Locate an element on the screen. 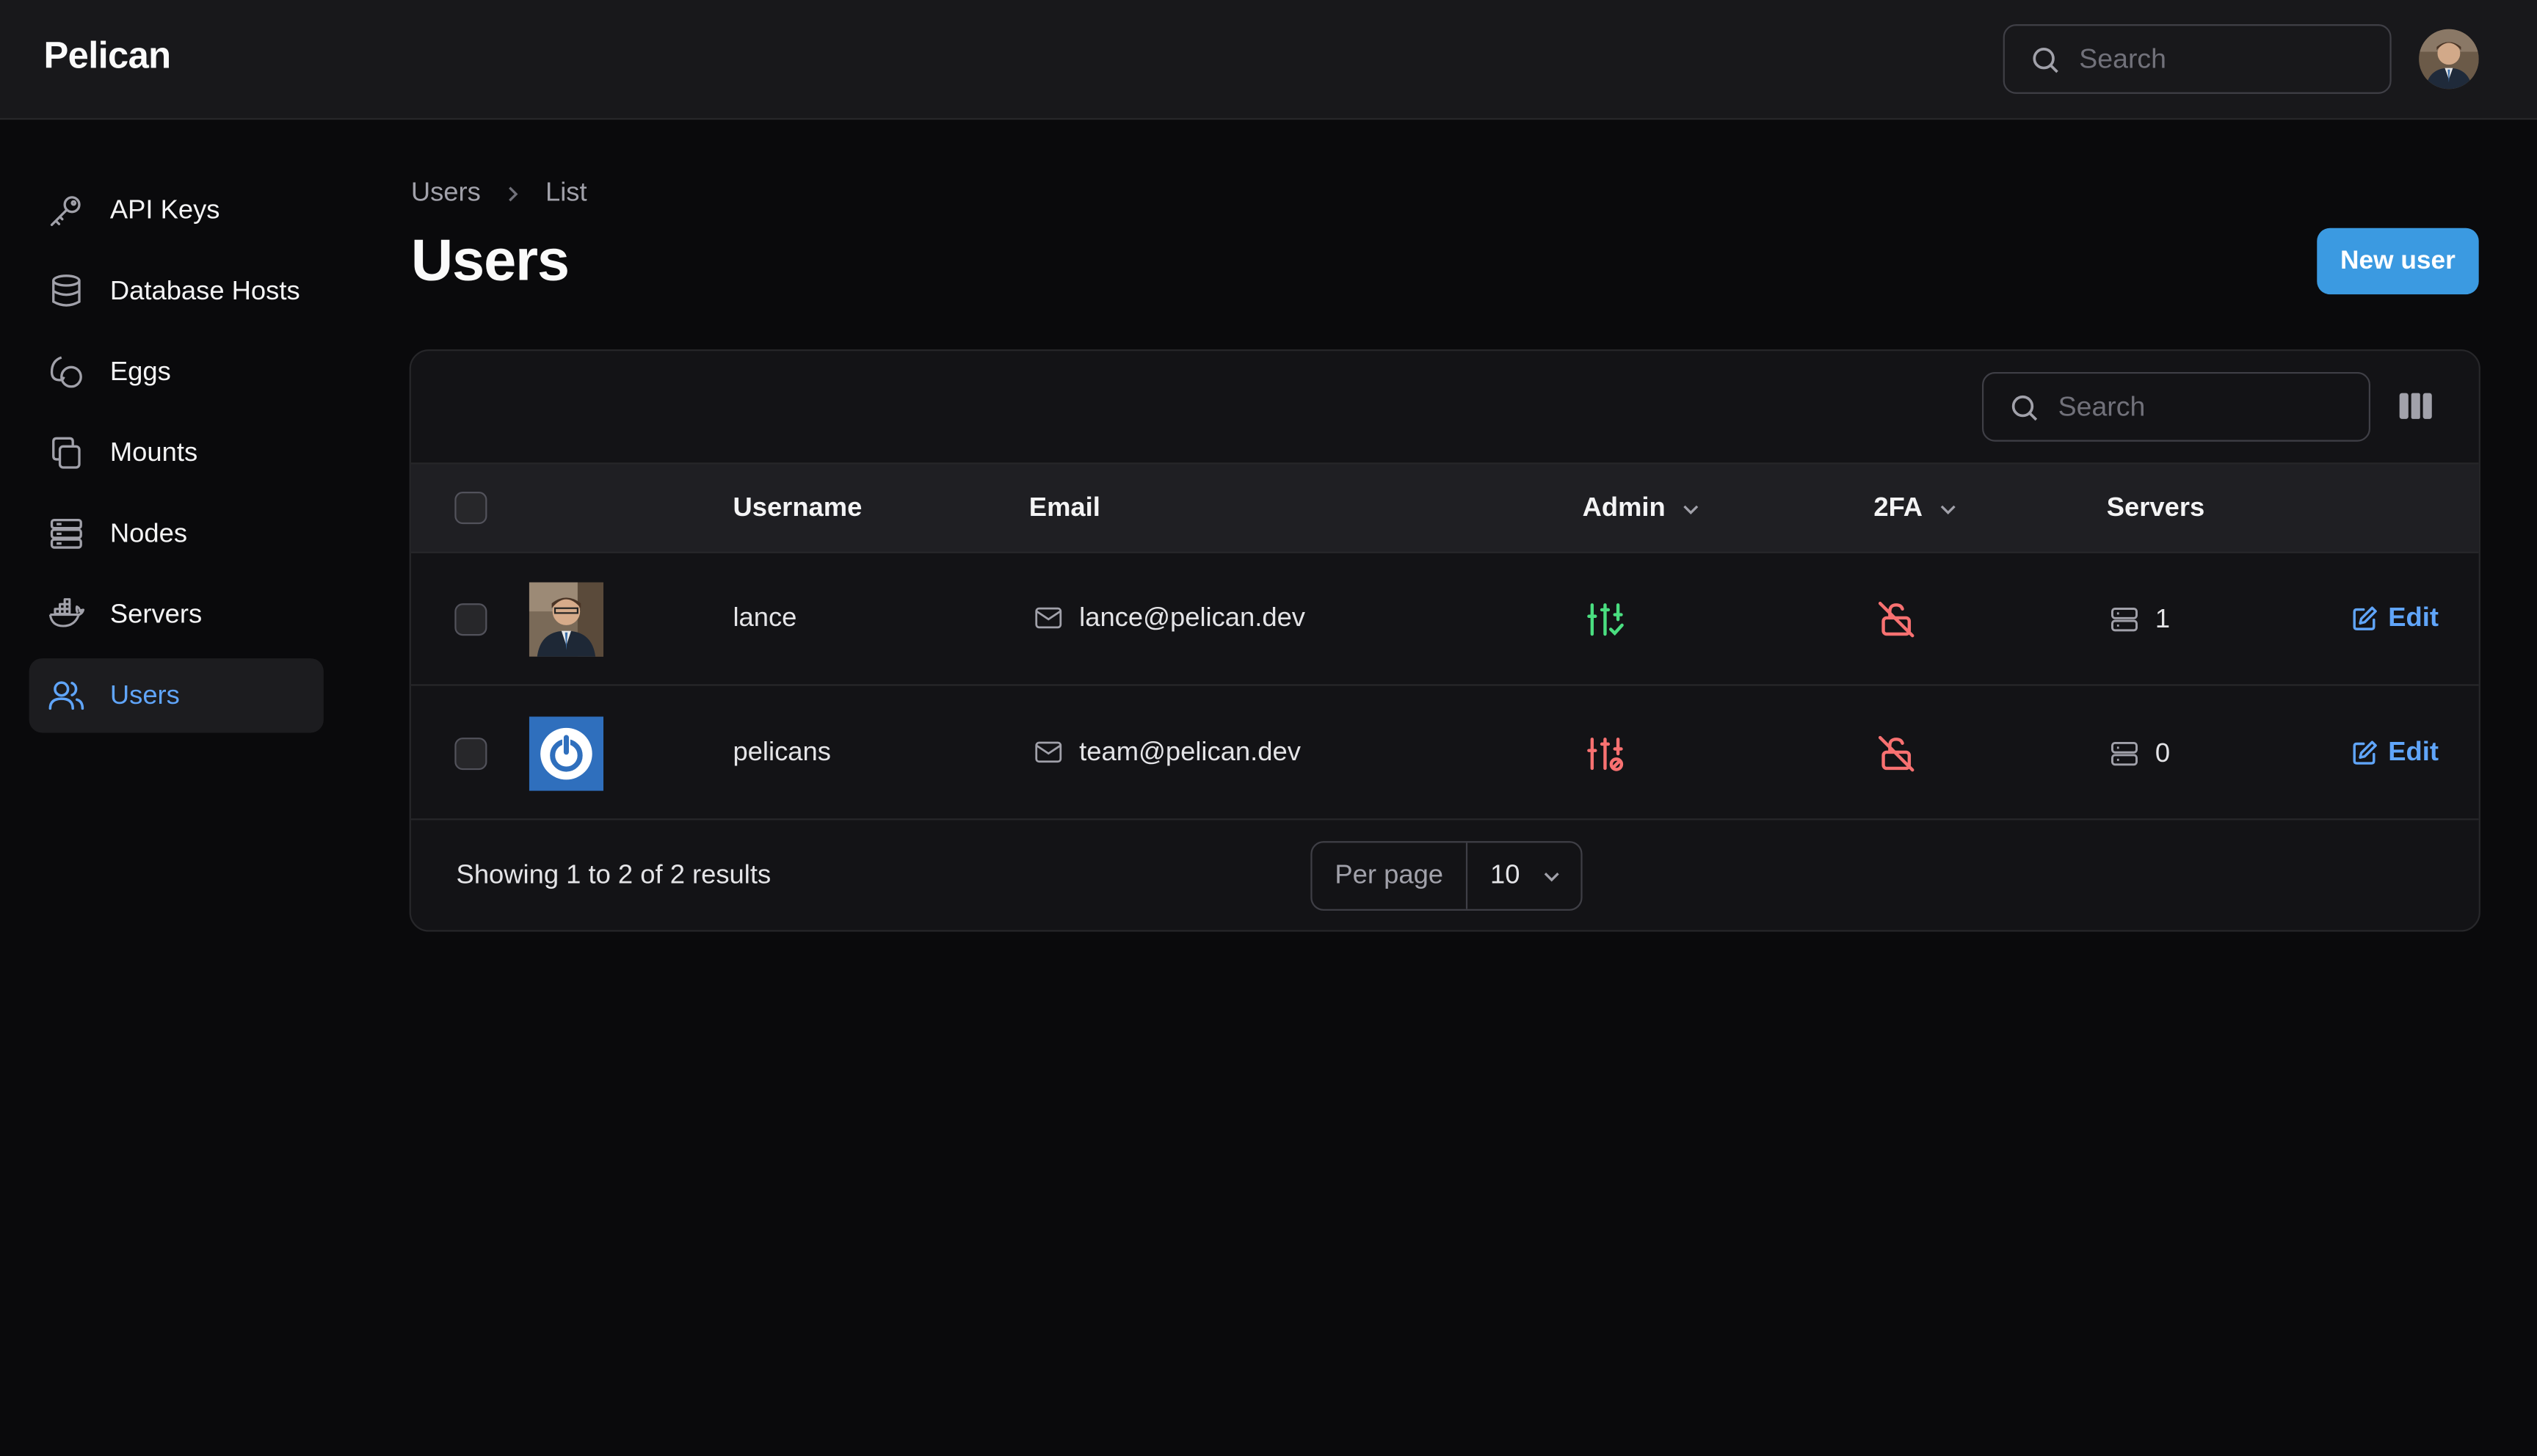 Image resolution: width=2537 pixels, height=1456 pixels. global-search is located at coordinates (2197, 59).